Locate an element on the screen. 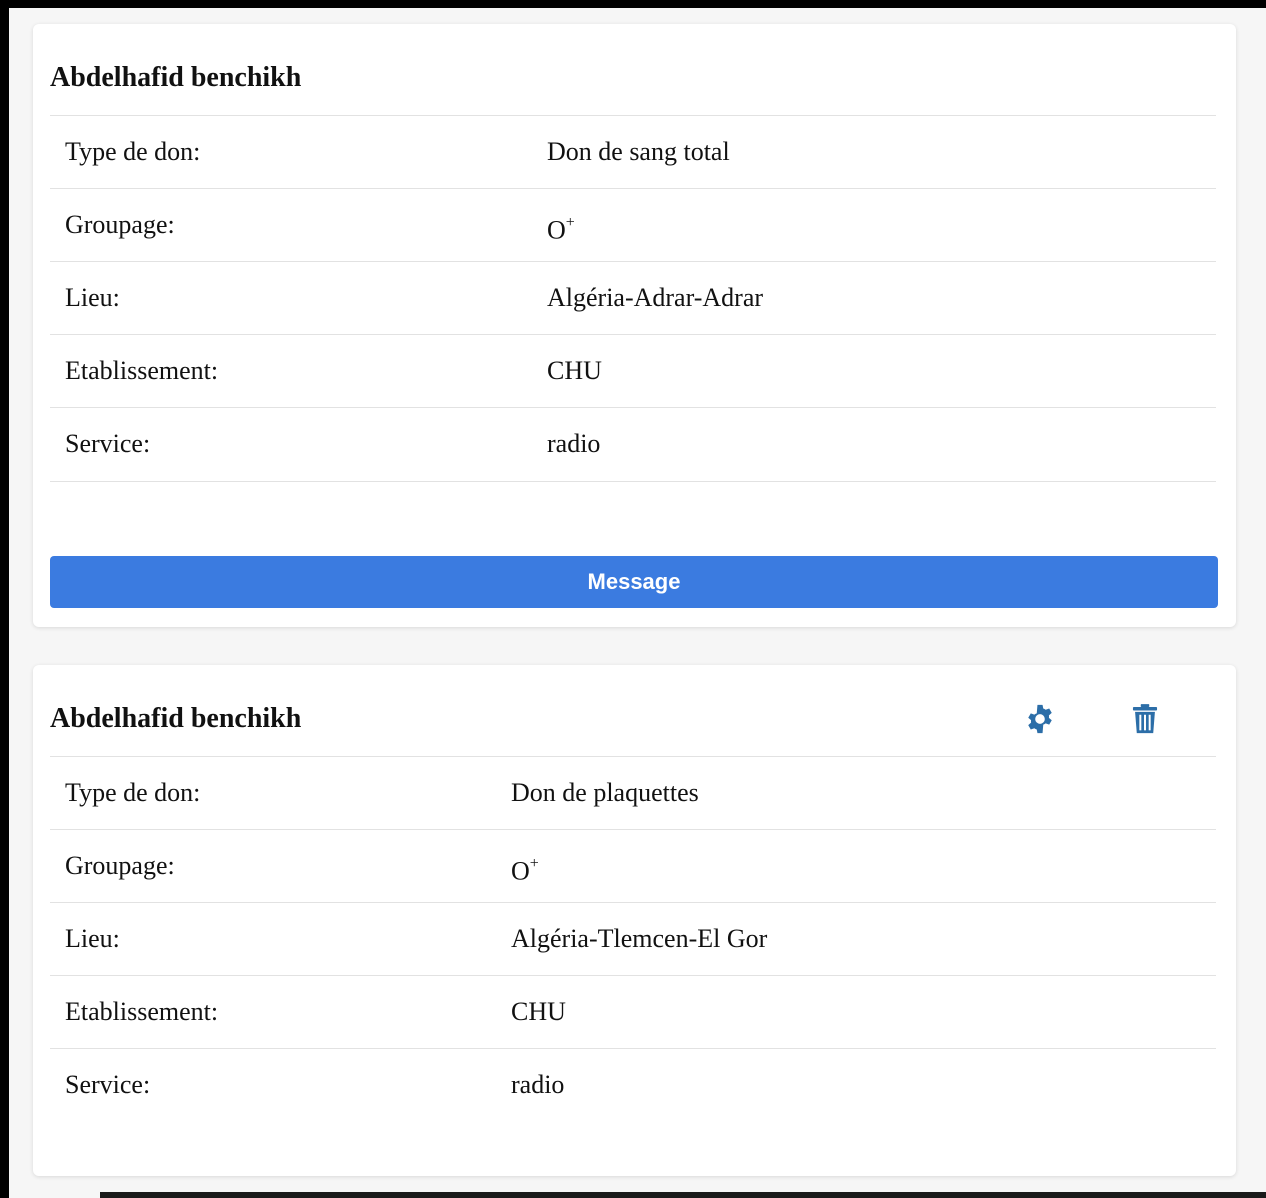 The image size is (1266, 1198). detail-row-lieu: Lieu: Algéria-Tlemcen-El Gor is located at coordinates (633, 939).